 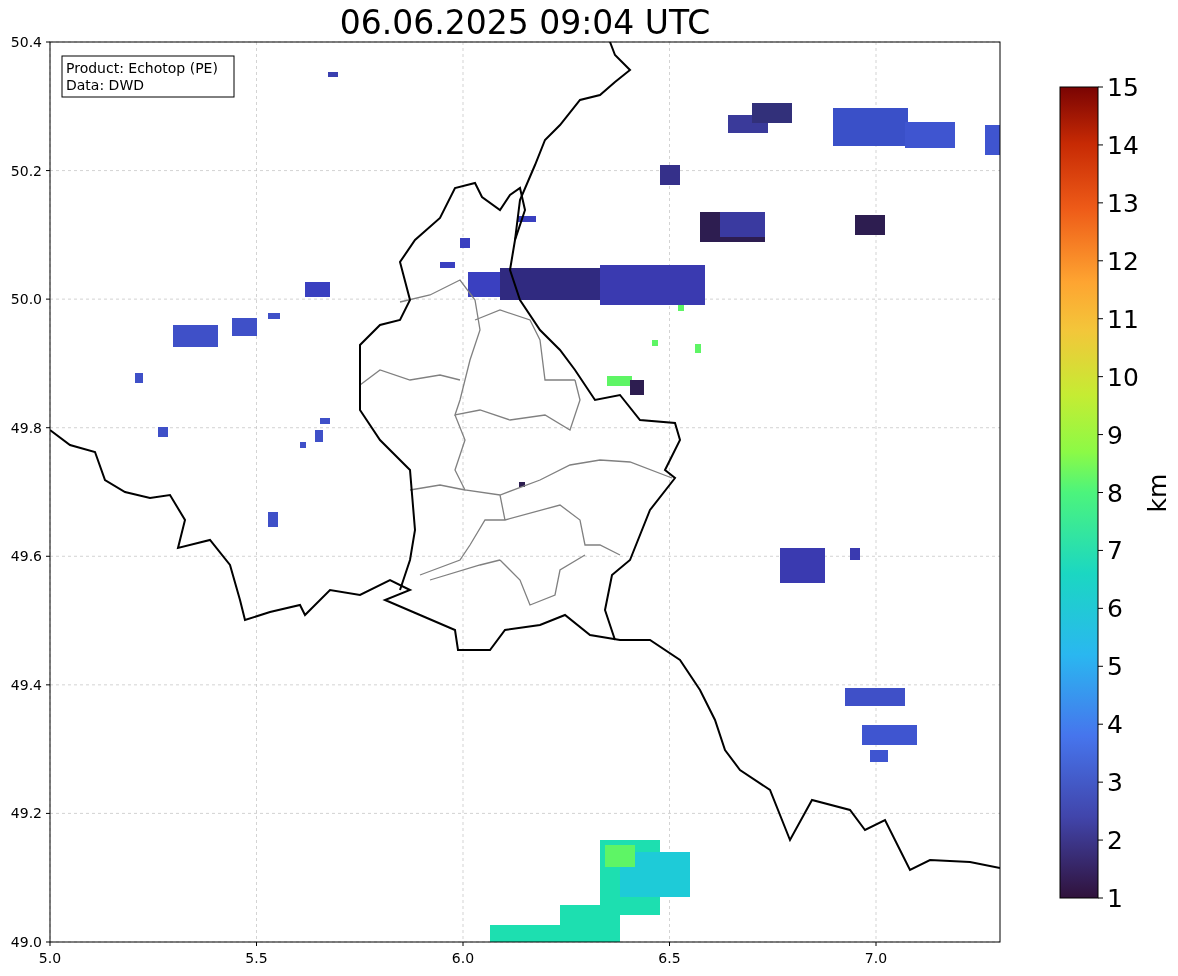 What do you see at coordinates (463, 958) in the screenshot?
I see `axis-tick-label: 6.0` at bounding box center [463, 958].